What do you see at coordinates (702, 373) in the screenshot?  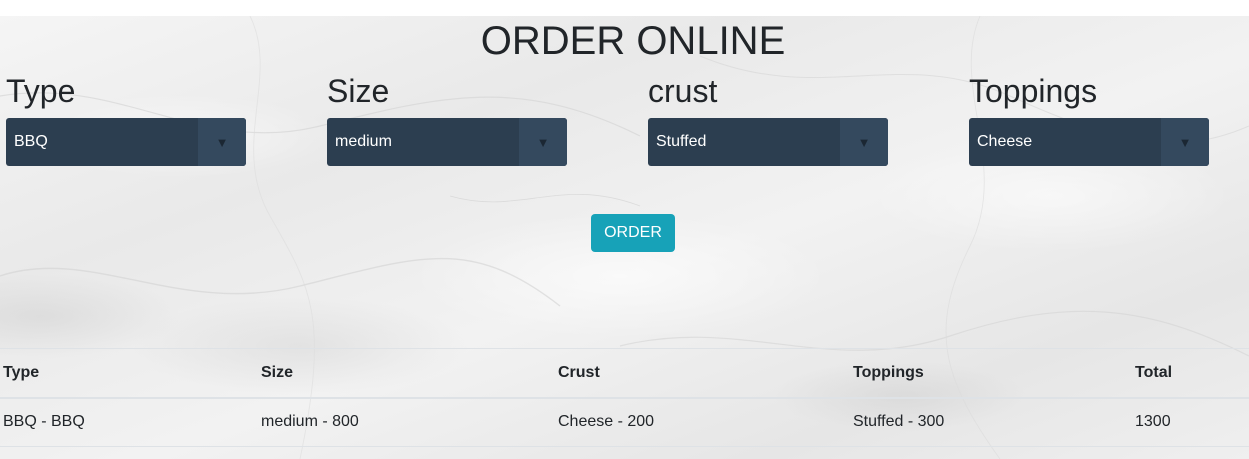 I see `column-header-crust: Crust` at bounding box center [702, 373].